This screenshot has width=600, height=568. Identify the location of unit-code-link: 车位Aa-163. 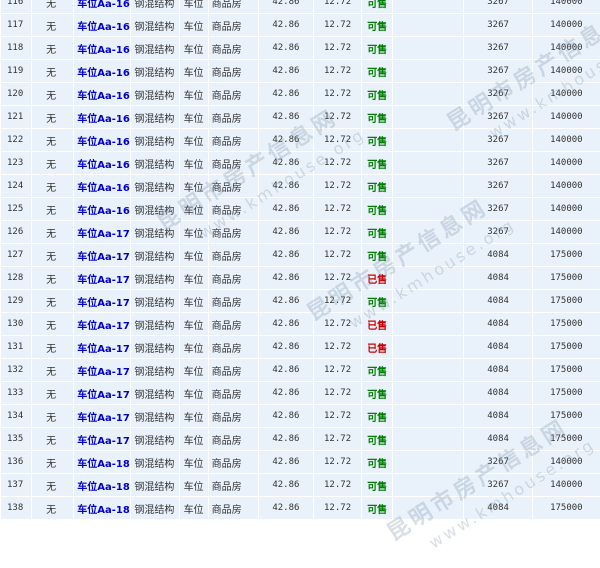
(103, 73).